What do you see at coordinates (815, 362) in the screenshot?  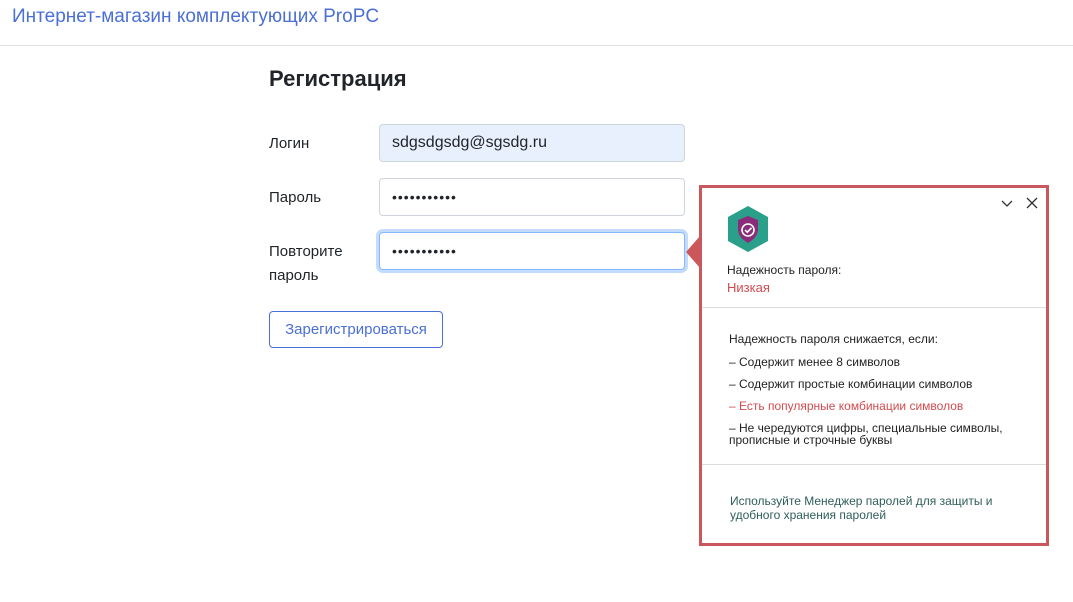 I see `reason-item: – Содержит менее 8 символов` at bounding box center [815, 362].